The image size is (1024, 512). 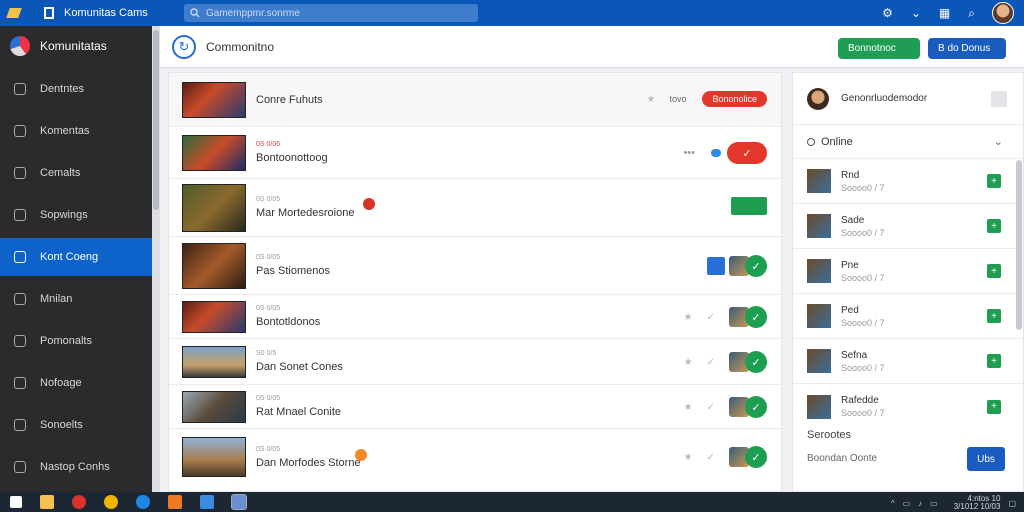 I want to click on sidebar-item-label: Kont Coeng, so click(x=69, y=257).